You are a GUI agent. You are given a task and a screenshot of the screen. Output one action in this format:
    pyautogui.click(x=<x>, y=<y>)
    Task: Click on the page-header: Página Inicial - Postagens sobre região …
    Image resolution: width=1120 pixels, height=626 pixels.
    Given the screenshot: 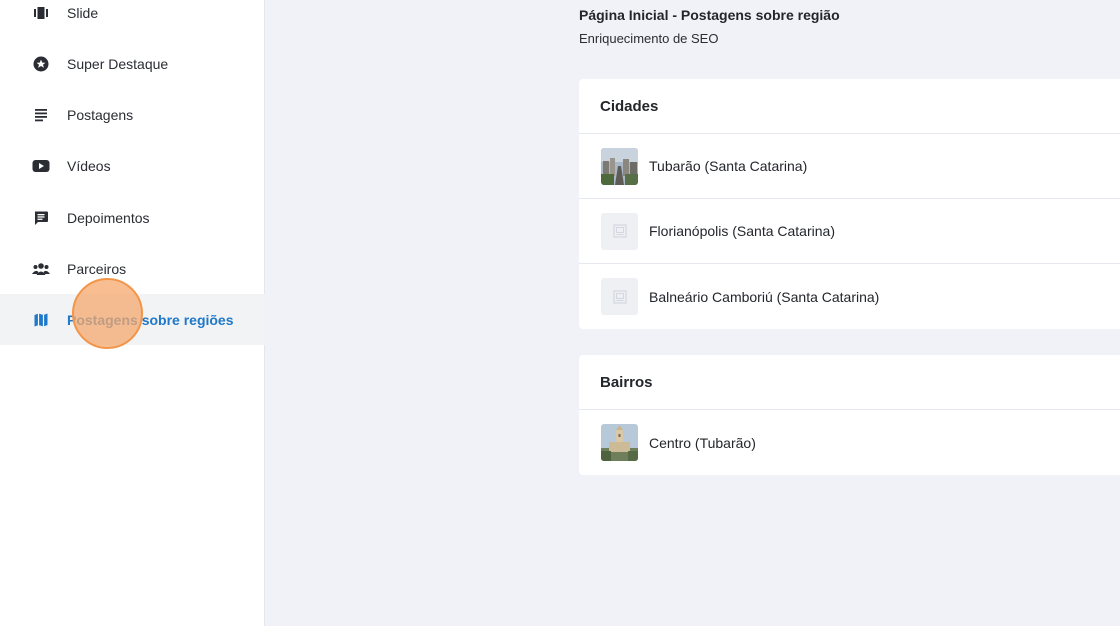 What is the action you would take?
    pyautogui.click(x=709, y=27)
    